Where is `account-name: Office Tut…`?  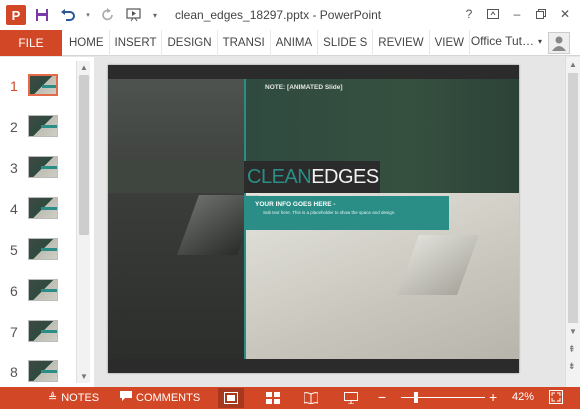
account-name: Office Tut… is located at coordinates (502, 41).